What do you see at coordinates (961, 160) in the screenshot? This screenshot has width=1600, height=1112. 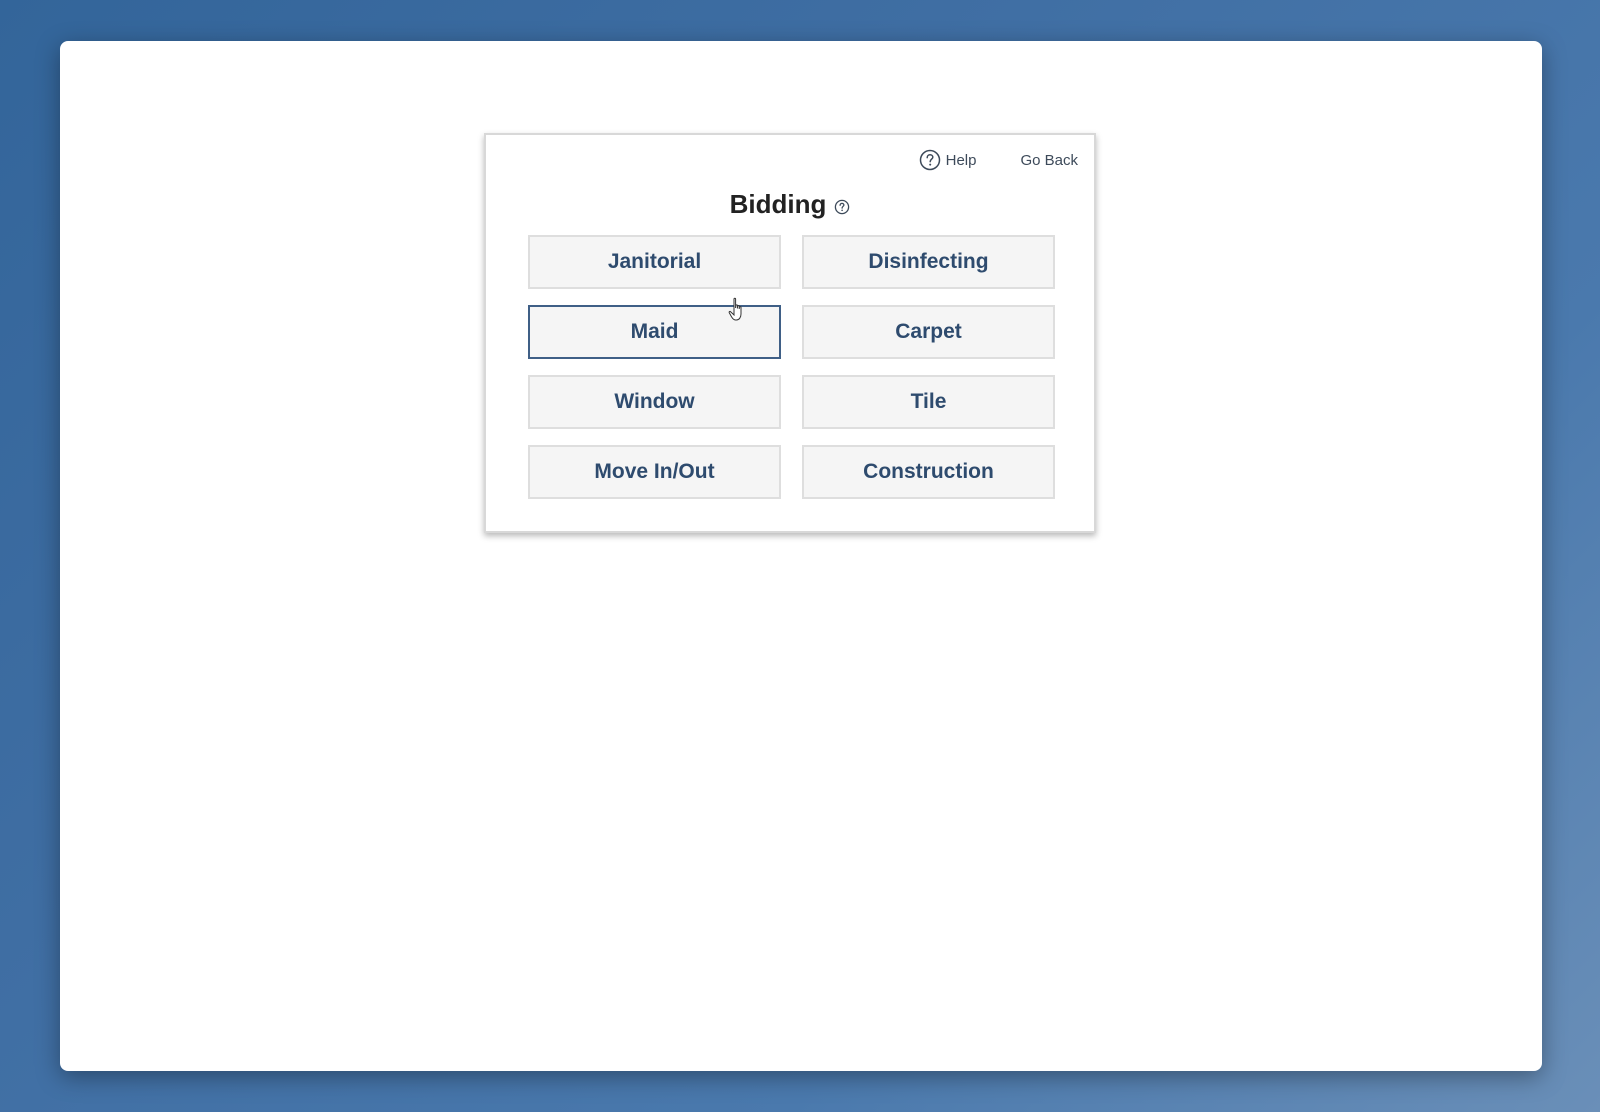 I see `help-label: Help` at bounding box center [961, 160].